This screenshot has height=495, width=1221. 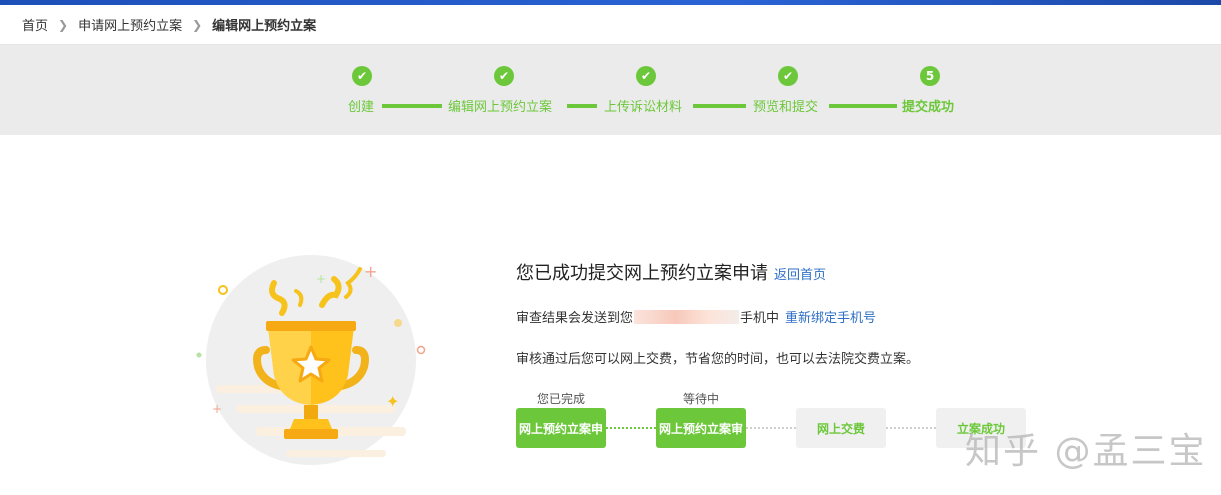 What do you see at coordinates (800, 275) in the screenshot?
I see `return-home-link: 返回首页` at bounding box center [800, 275].